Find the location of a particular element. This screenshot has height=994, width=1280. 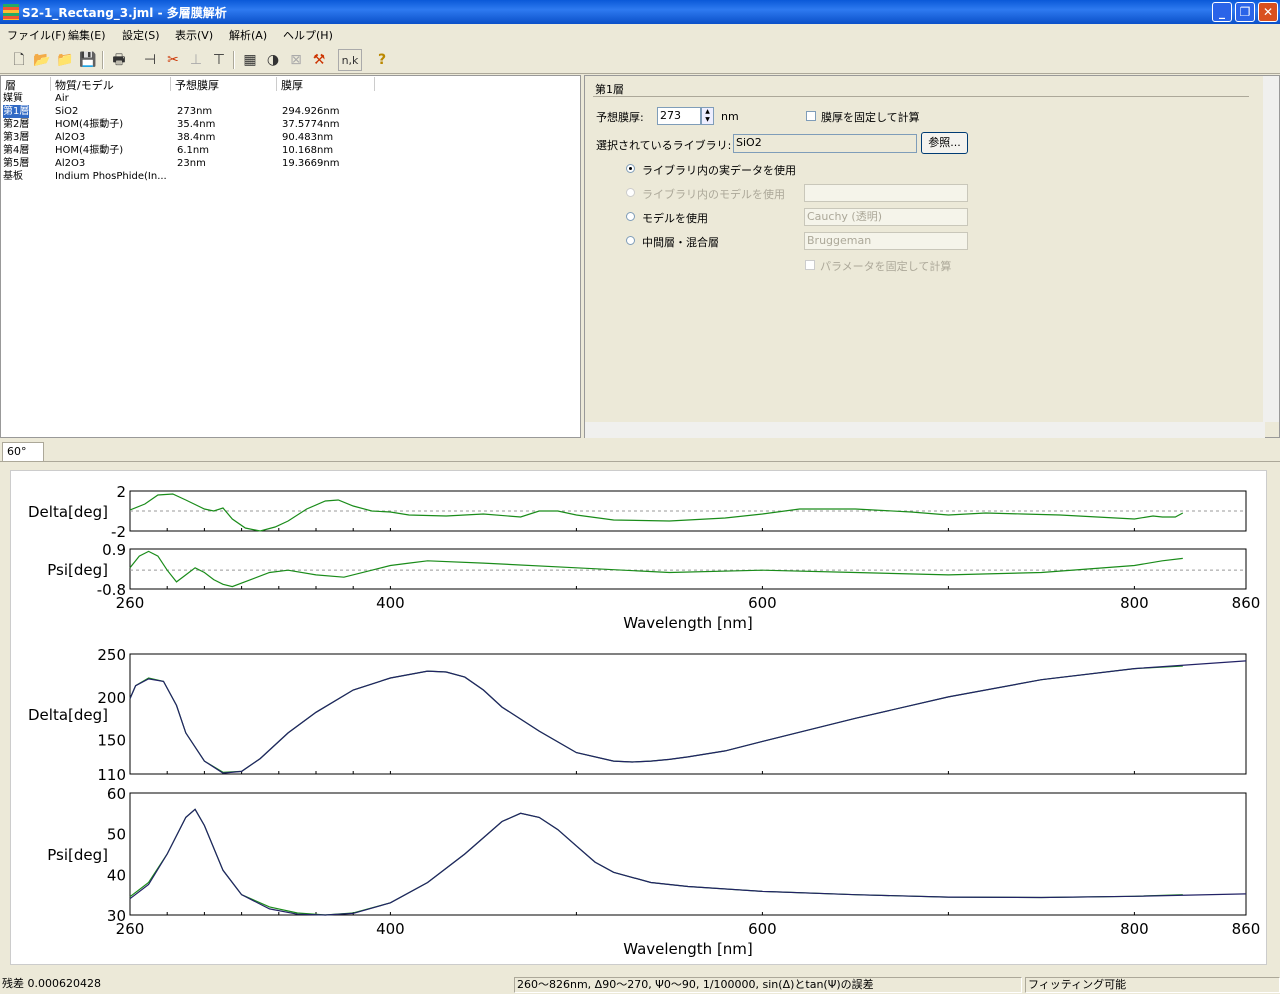

menu-analysis: 解析(A) is located at coordinates (248, 35).